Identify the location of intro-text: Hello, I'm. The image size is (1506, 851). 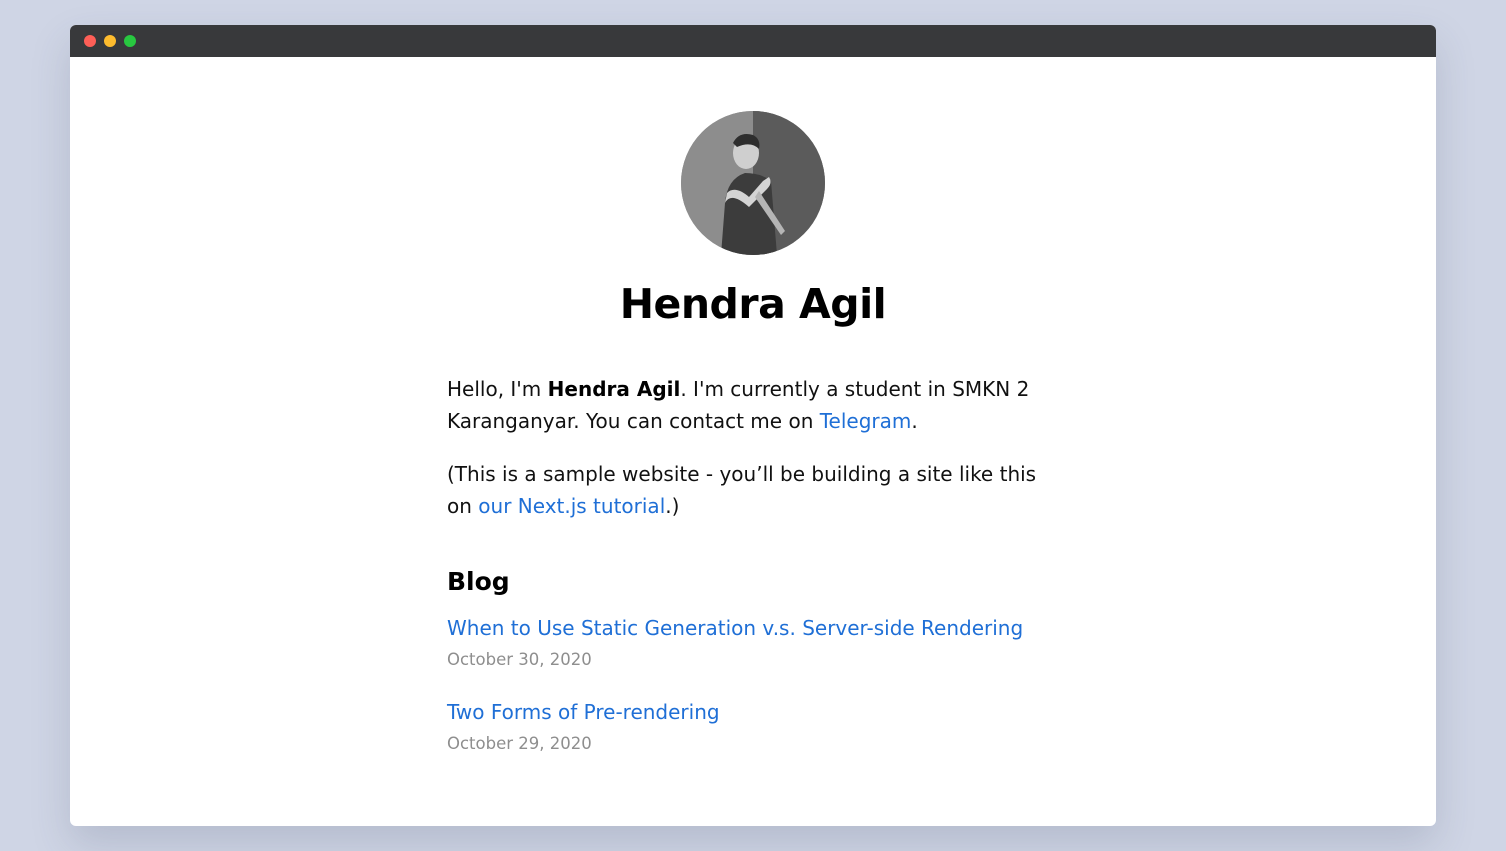
(497, 389).